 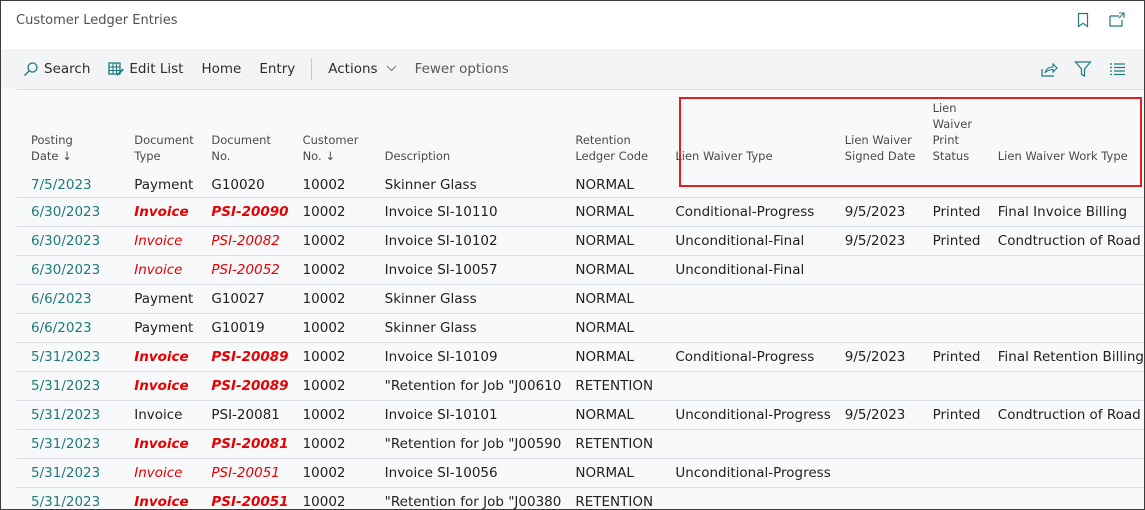 I want to click on entry-tab: Entry, so click(x=277, y=69).